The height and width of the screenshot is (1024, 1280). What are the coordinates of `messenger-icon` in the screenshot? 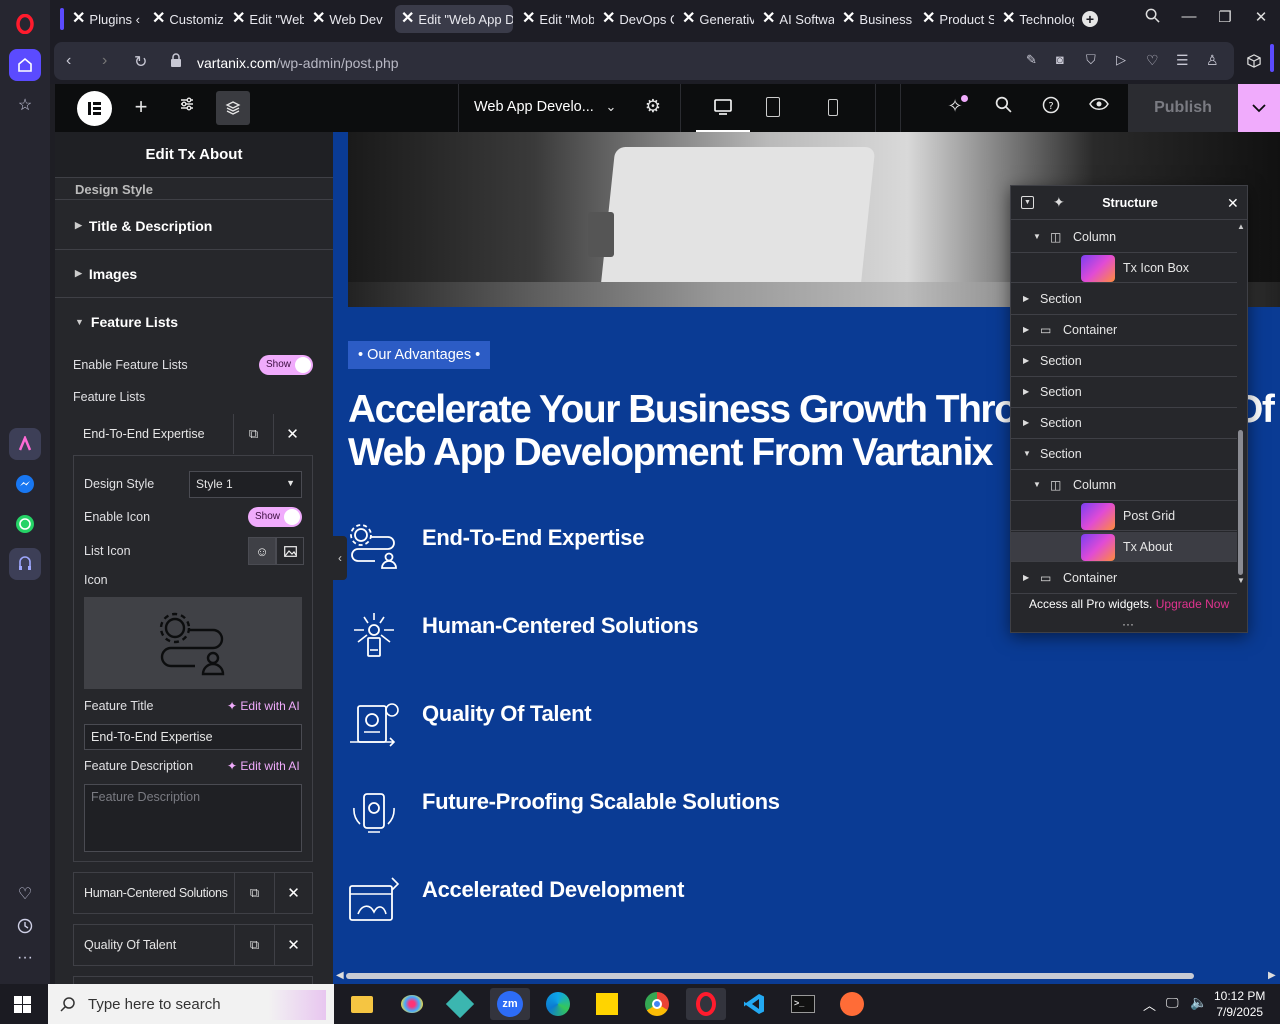 It's located at (25, 484).